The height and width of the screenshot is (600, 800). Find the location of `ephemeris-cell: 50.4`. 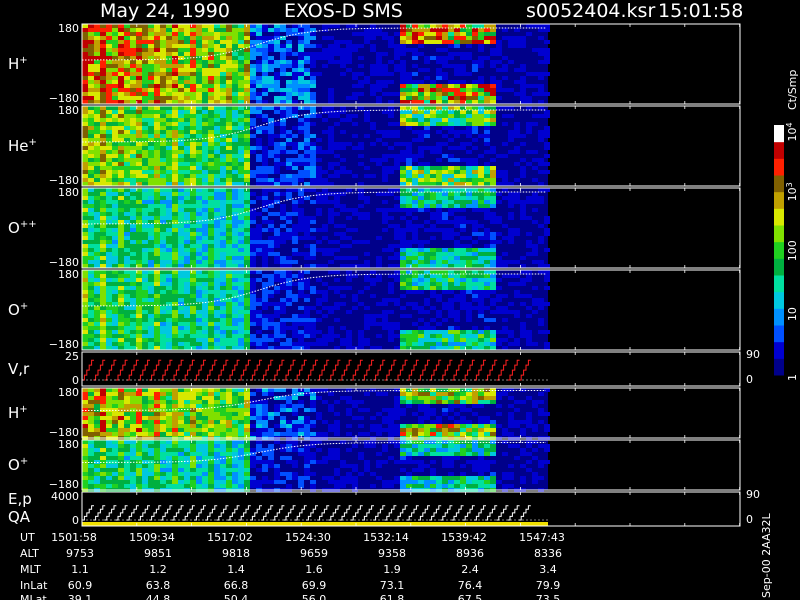

ephemeris-cell: 50.4 is located at coordinates (236, 596).